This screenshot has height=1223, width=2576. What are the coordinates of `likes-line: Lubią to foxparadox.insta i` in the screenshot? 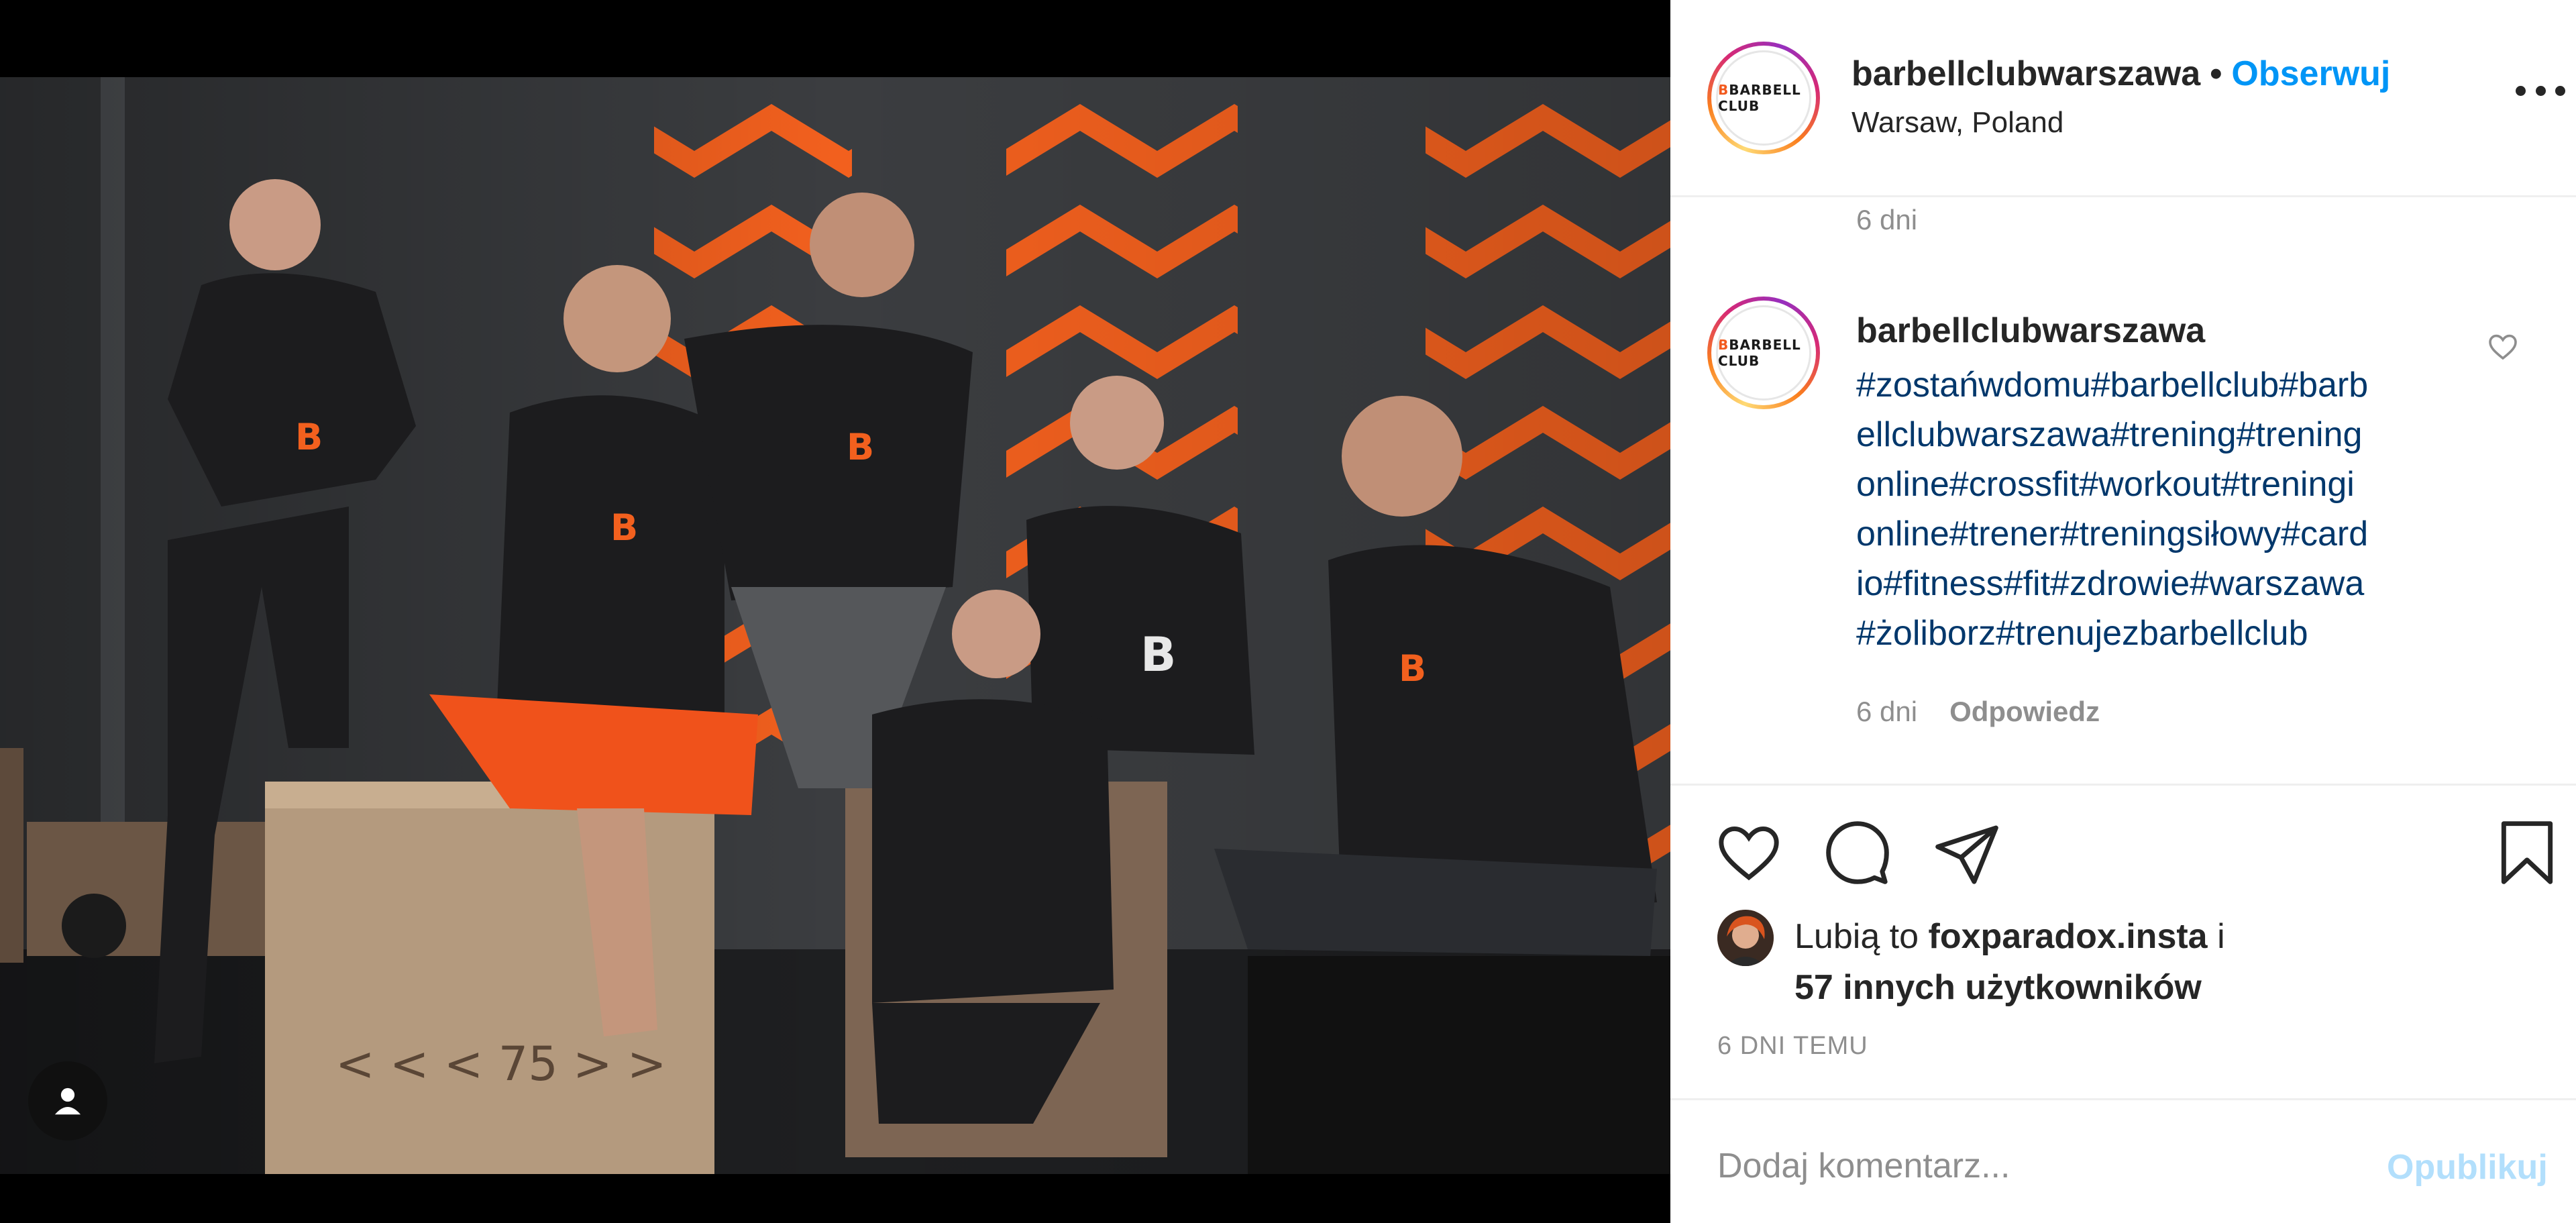 It's located at (2009, 936).